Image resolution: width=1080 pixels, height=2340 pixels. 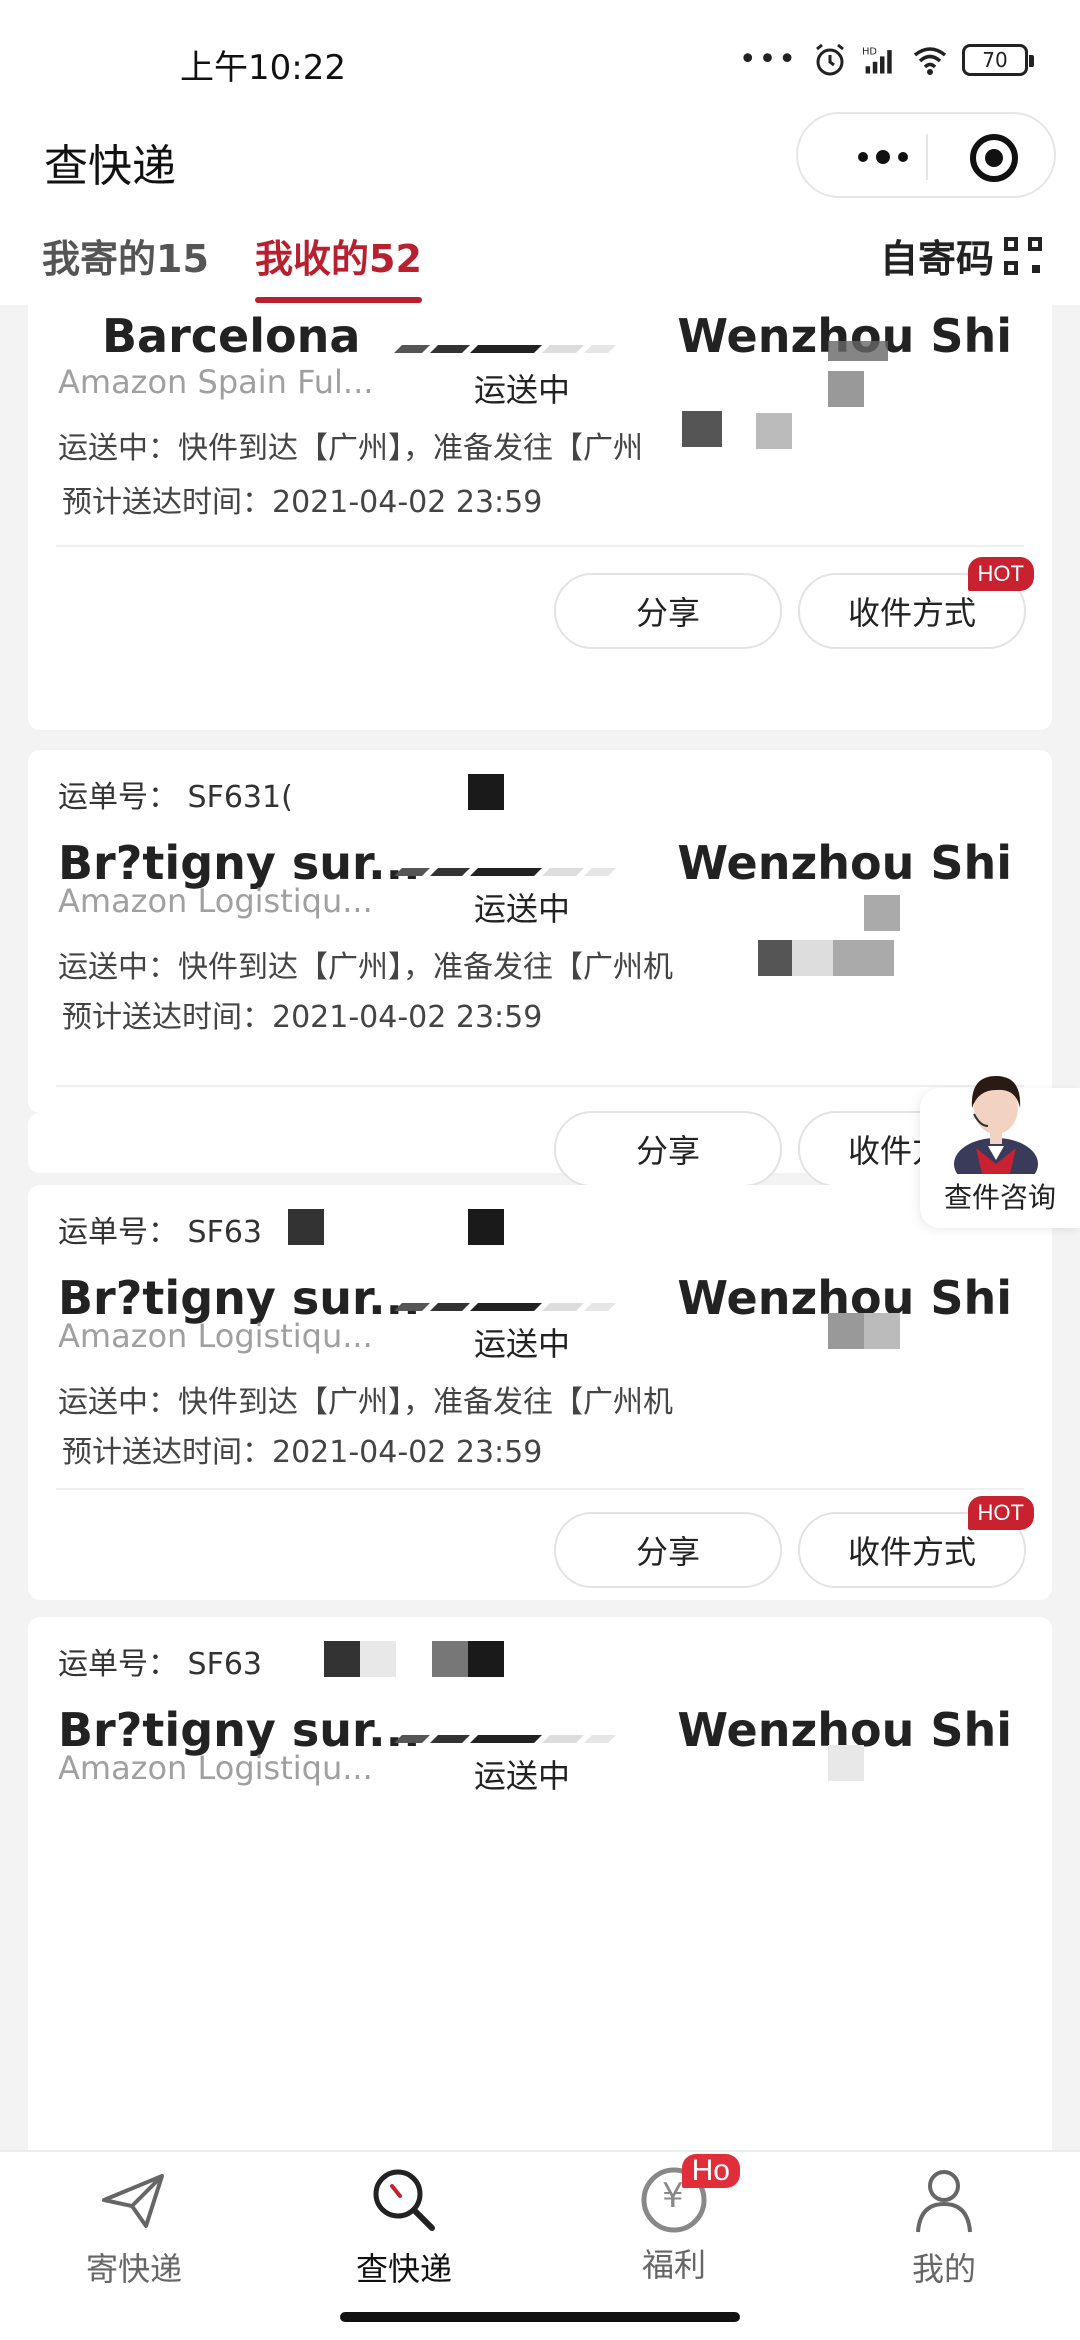 What do you see at coordinates (540, 55) in the screenshot?
I see `status-bar: 上午10:22 ••• HD 70` at bounding box center [540, 55].